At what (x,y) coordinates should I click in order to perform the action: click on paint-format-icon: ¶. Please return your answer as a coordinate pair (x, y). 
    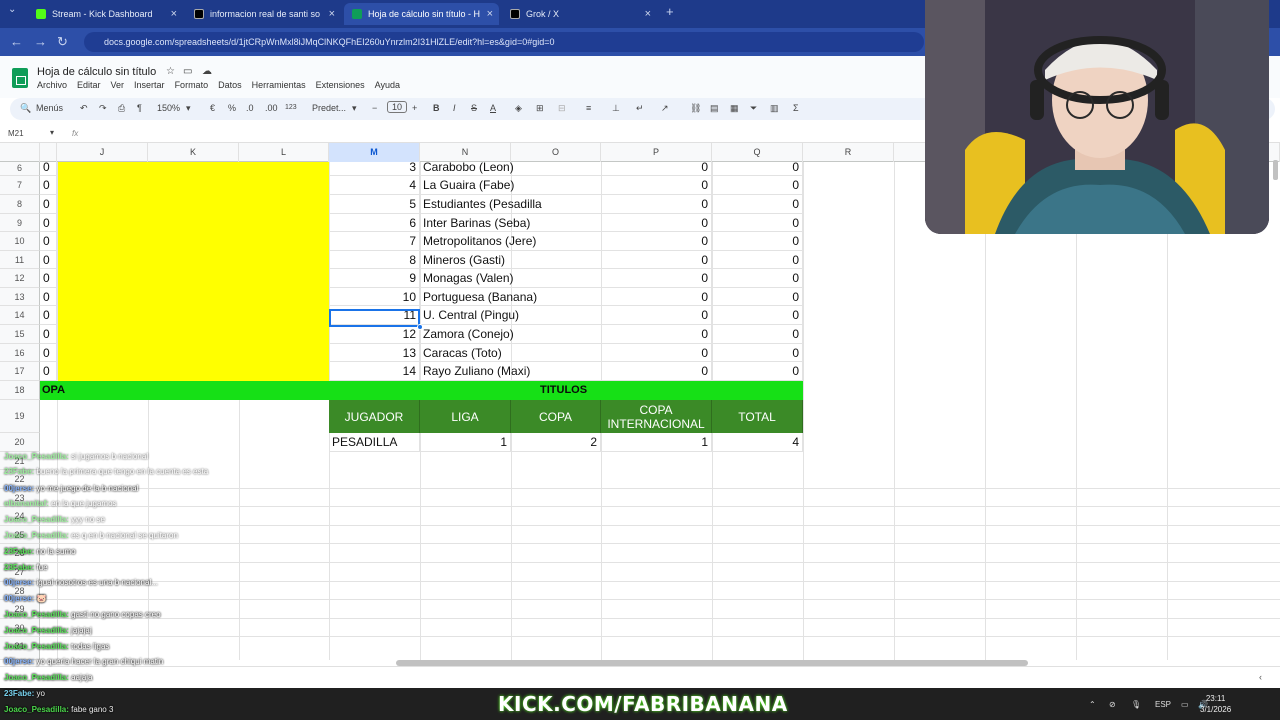
    Looking at the image, I should click on (139, 108).